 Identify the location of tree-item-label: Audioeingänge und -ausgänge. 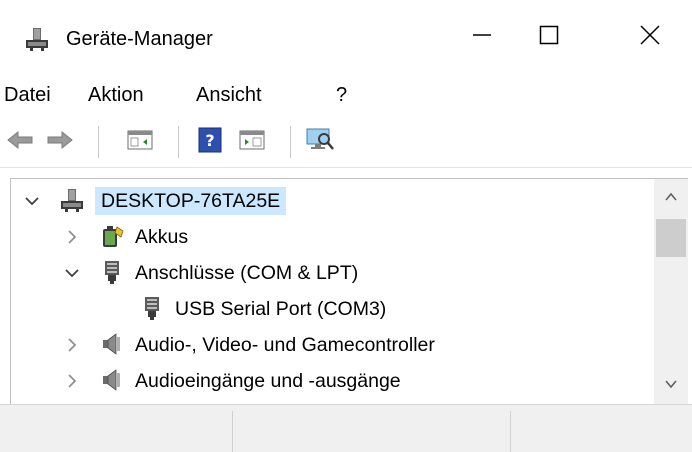
(268, 381).